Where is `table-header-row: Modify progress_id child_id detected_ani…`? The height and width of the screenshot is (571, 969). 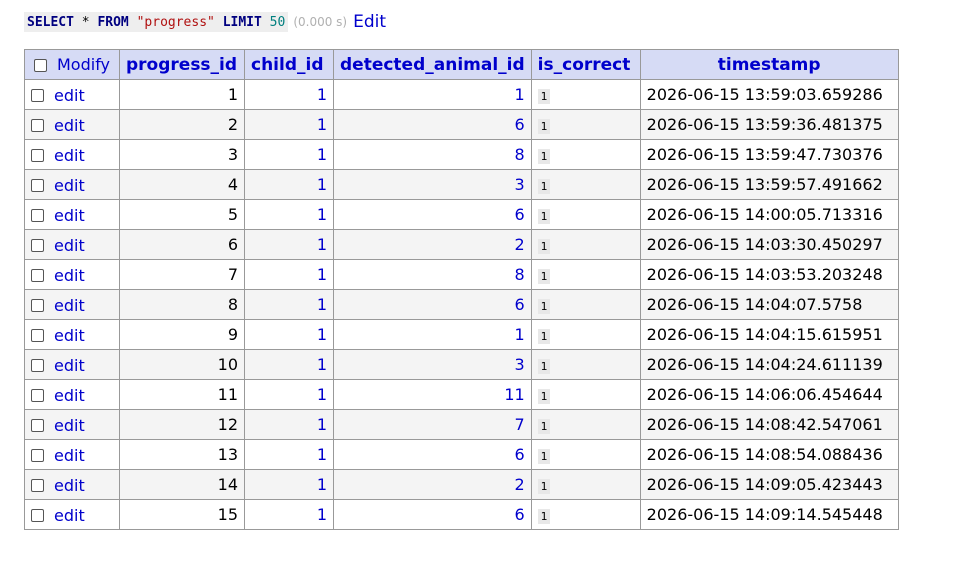
table-header-row: Modify progress_id child_id detected_ani… is located at coordinates (461, 64).